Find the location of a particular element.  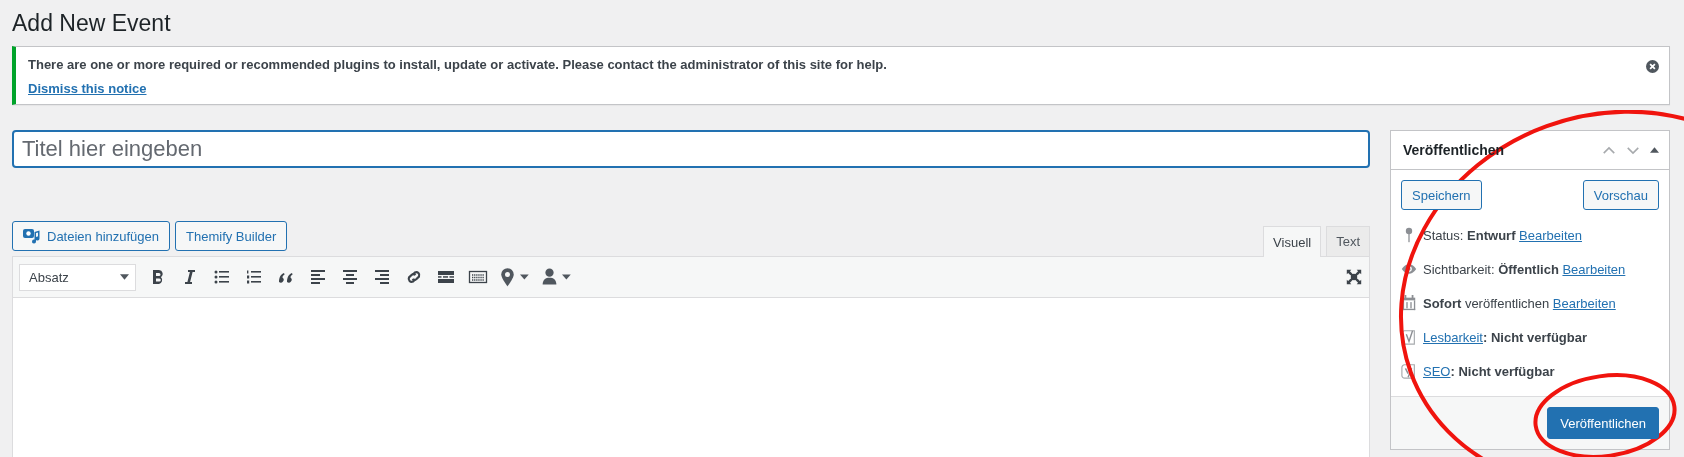

publish-button: Veröffentlichen is located at coordinates (1603, 423).